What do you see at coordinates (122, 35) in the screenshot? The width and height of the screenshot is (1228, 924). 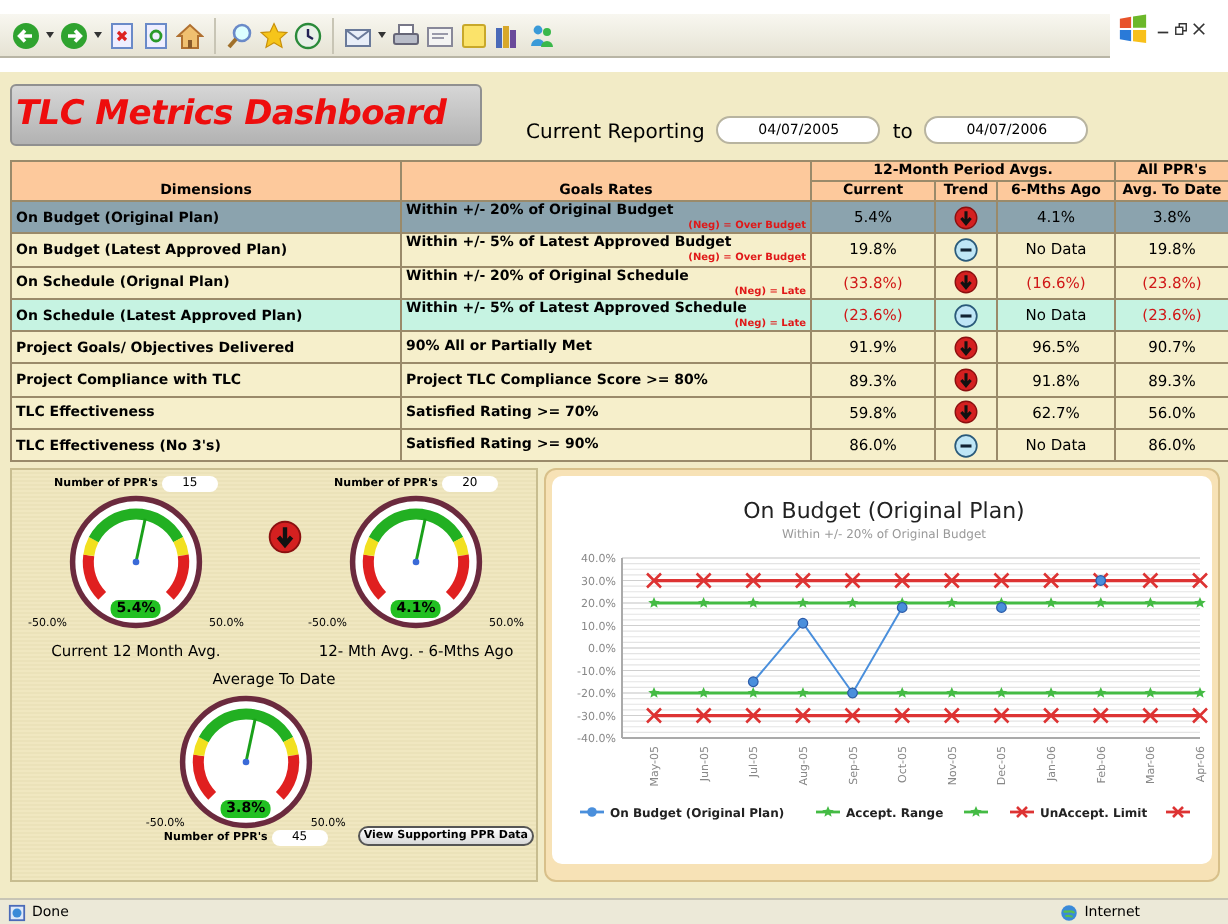 I see `stop-icon` at bounding box center [122, 35].